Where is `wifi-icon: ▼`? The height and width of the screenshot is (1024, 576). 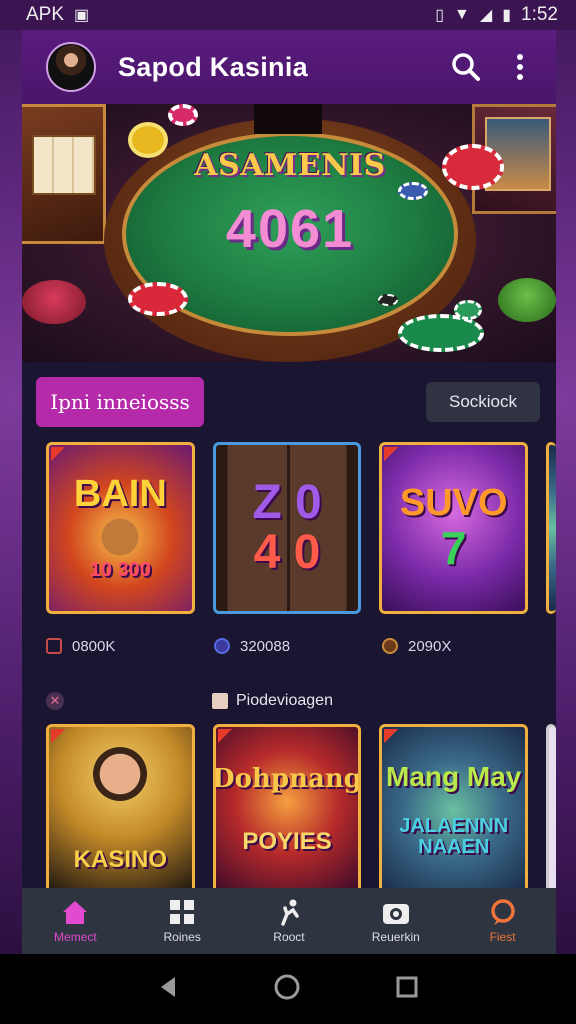
wifi-icon: ▼ is located at coordinates (462, 14).